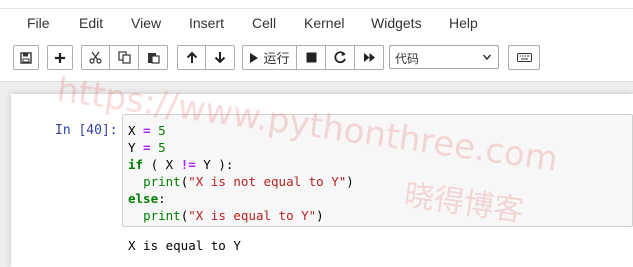 The width and height of the screenshot is (633, 267). I want to click on code-string: "X is equal to Y", so click(252, 215).